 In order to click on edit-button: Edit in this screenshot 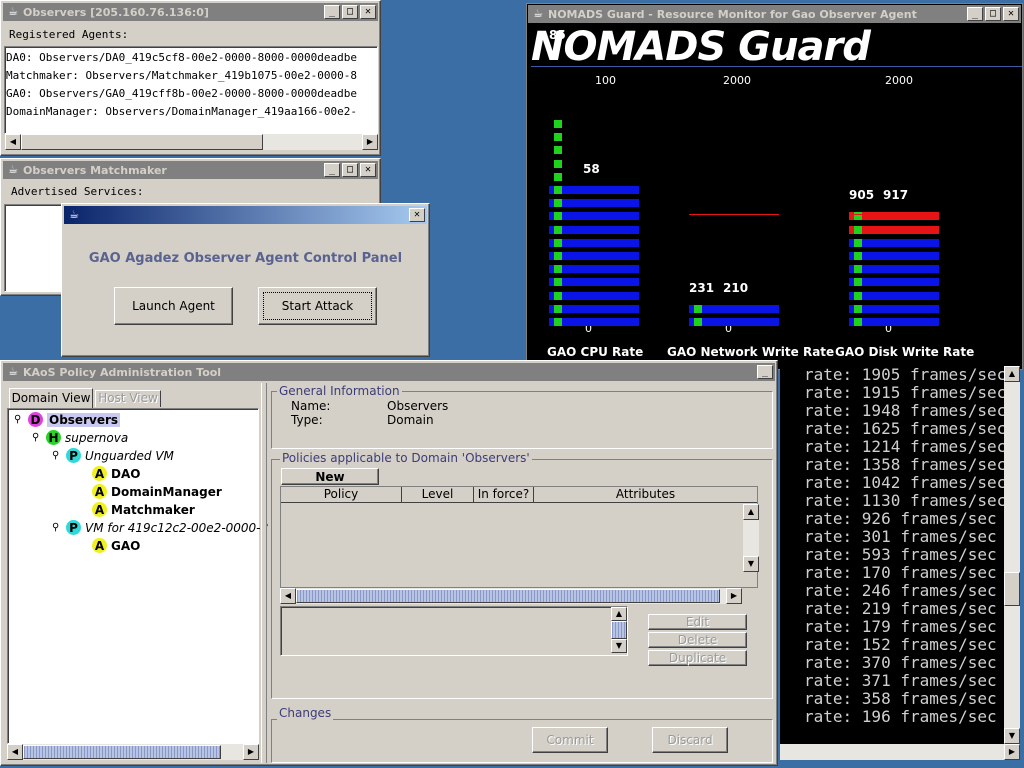, I will do `click(697, 622)`.